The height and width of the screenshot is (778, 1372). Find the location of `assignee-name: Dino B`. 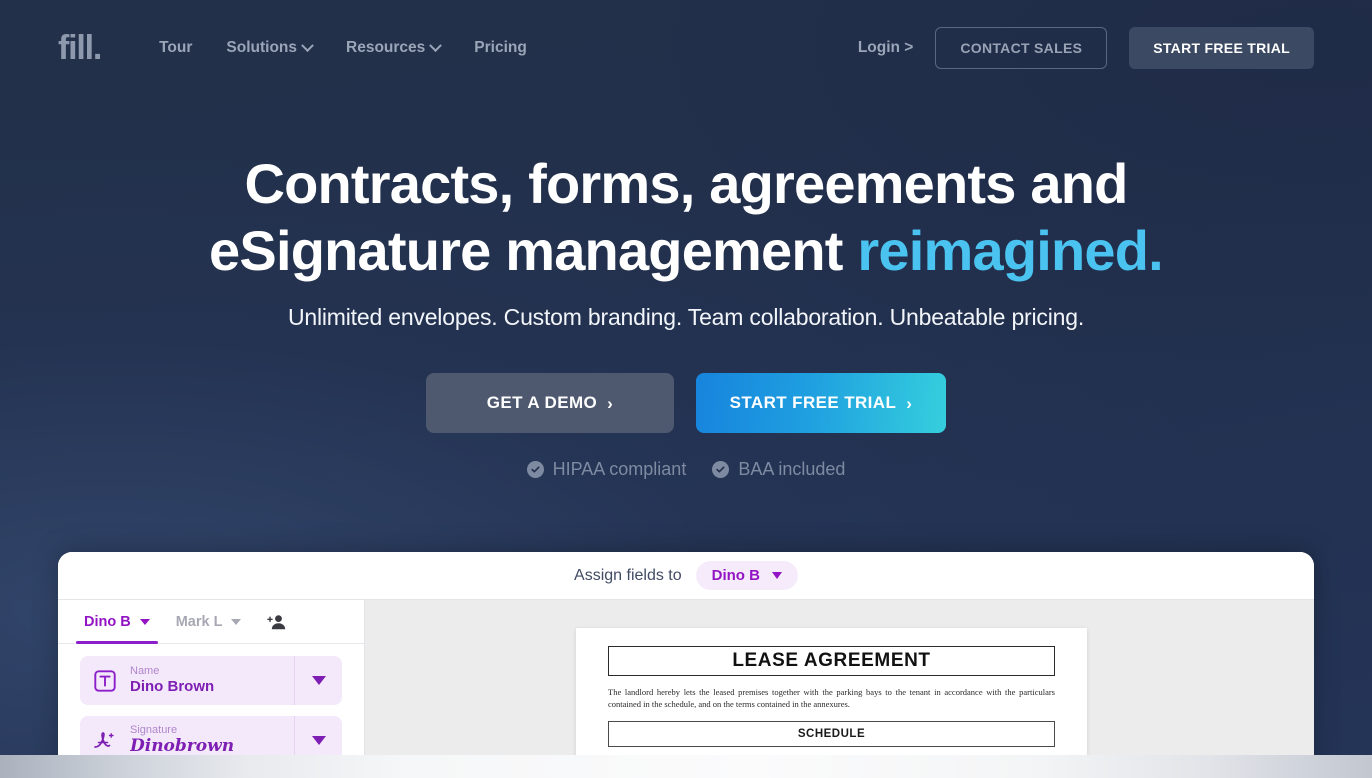

assignee-name: Dino B is located at coordinates (735, 575).